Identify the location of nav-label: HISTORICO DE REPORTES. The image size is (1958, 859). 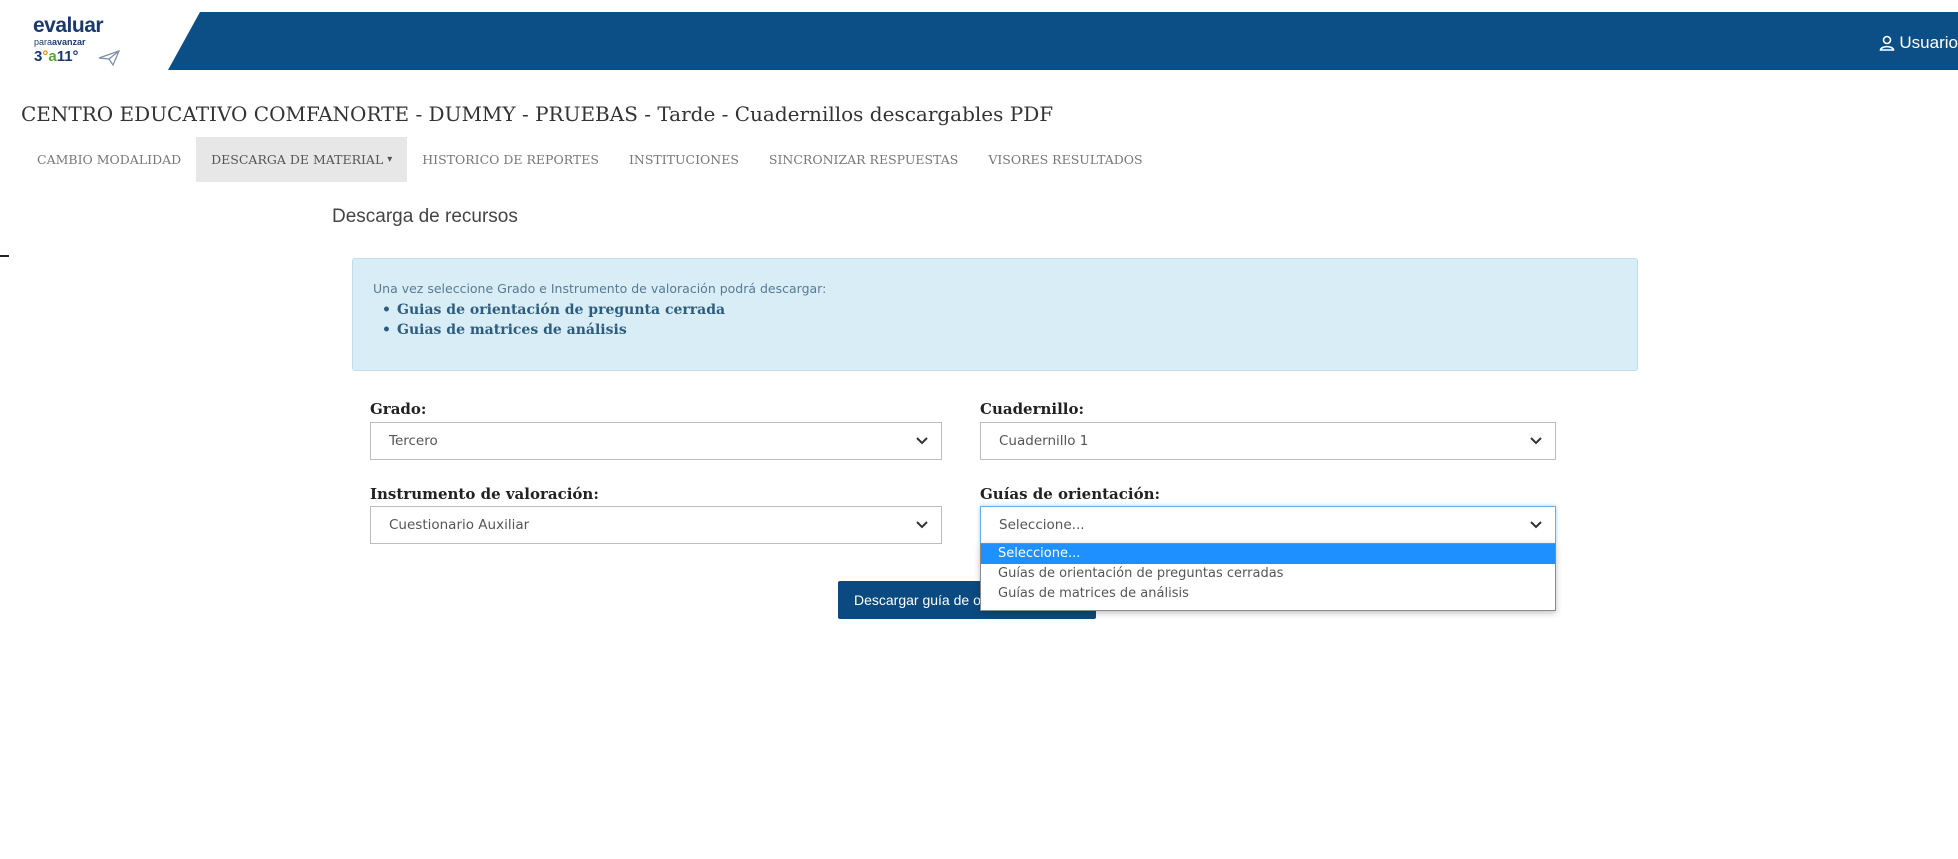
(510, 159).